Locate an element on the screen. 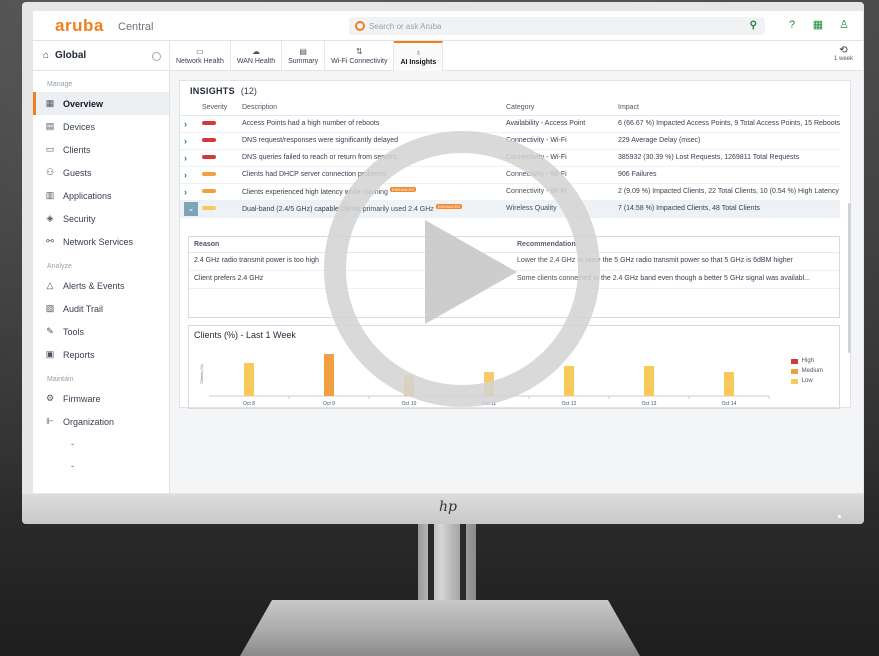 The image size is (879, 656). sidebar-item-organization: ⊩ Organization is located at coordinates (101, 421).